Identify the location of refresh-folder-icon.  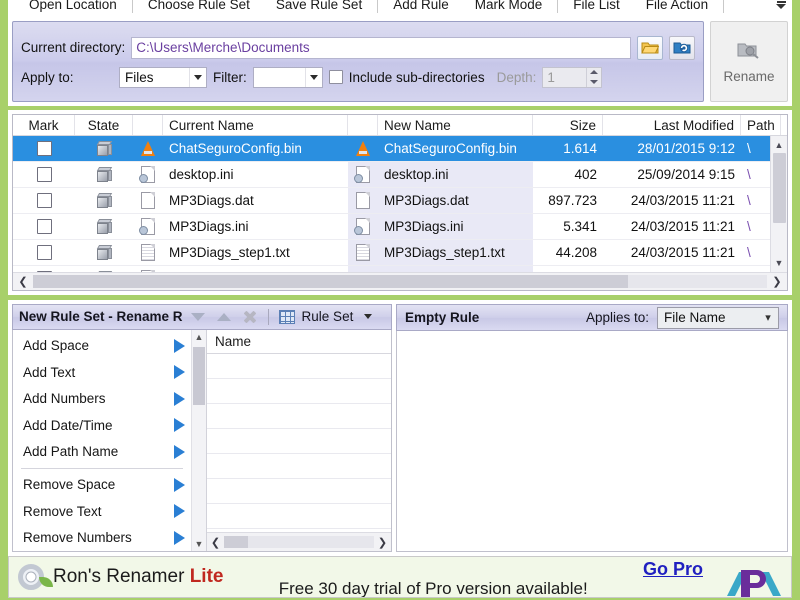
(682, 47).